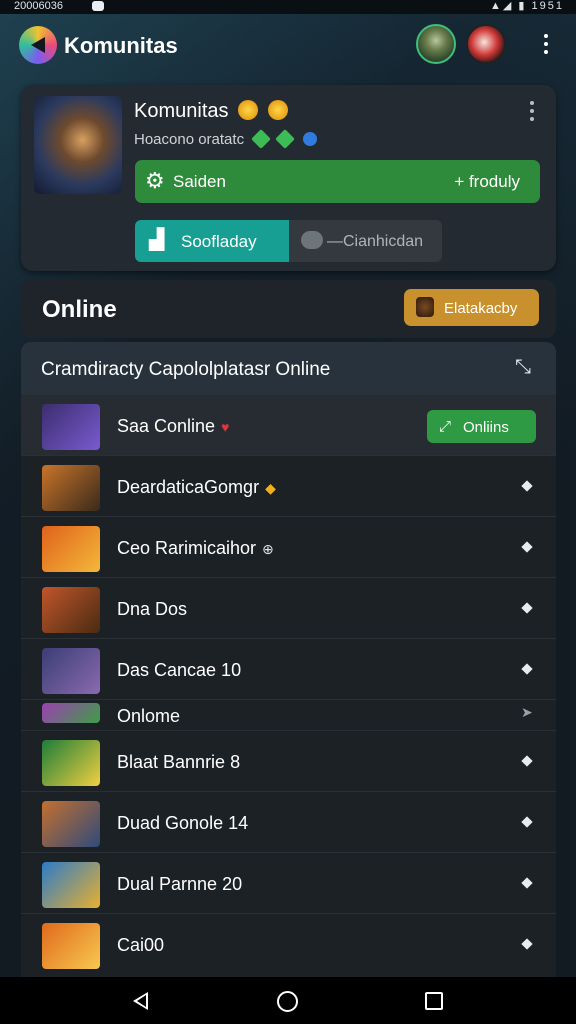 This screenshot has width=576, height=1024. What do you see at coordinates (445, 426) in the screenshot?
I see `online-icon: ⤢` at bounding box center [445, 426].